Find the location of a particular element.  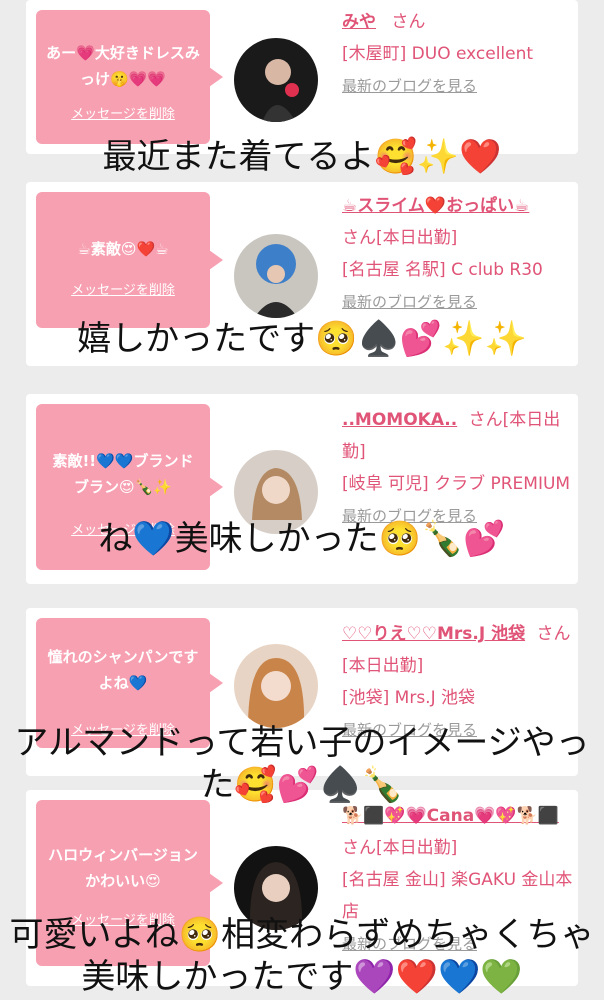

cast-name-link: ♡♡りえ♡♡Mrs.J 池袋 is located at coordinates (433, 634).